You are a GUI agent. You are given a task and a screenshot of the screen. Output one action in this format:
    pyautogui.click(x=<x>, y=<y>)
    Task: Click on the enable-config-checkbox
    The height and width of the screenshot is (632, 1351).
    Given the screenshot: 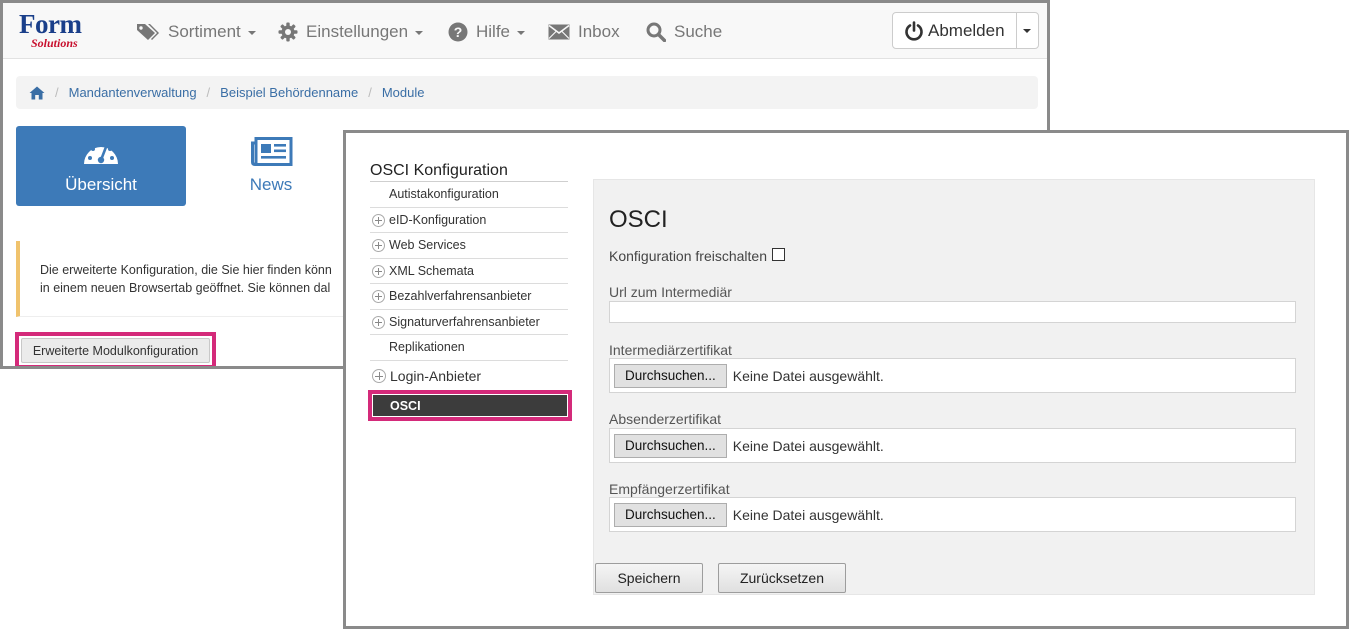 What is the action you would take?
    pyautogui.click(x=778, y=254)
    